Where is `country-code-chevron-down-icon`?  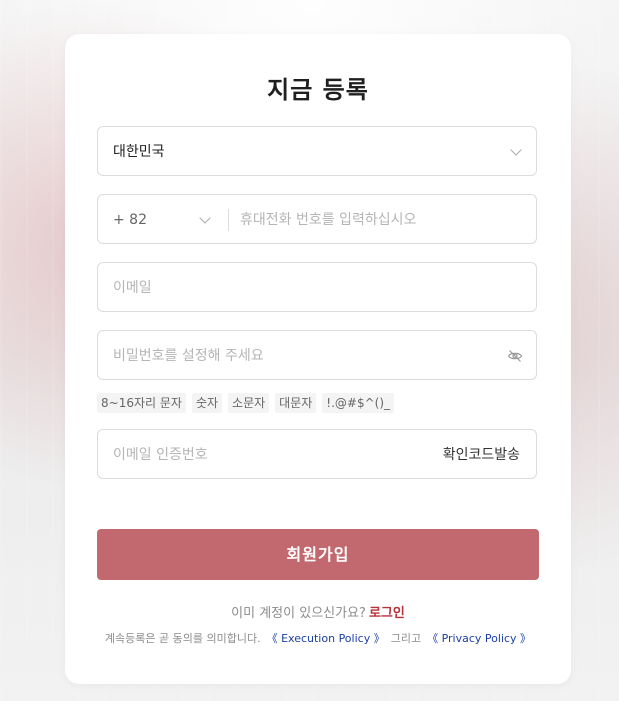 country-code-chevron-down-icon is located at coordinates (205, 218).